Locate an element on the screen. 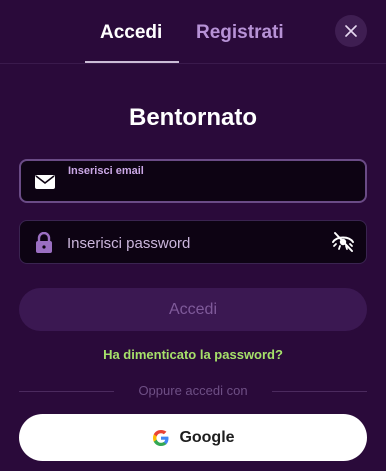 Image resolution: width=386 pixels, height=471 pixels. divider-line-right is located at coordinates (319, 391).